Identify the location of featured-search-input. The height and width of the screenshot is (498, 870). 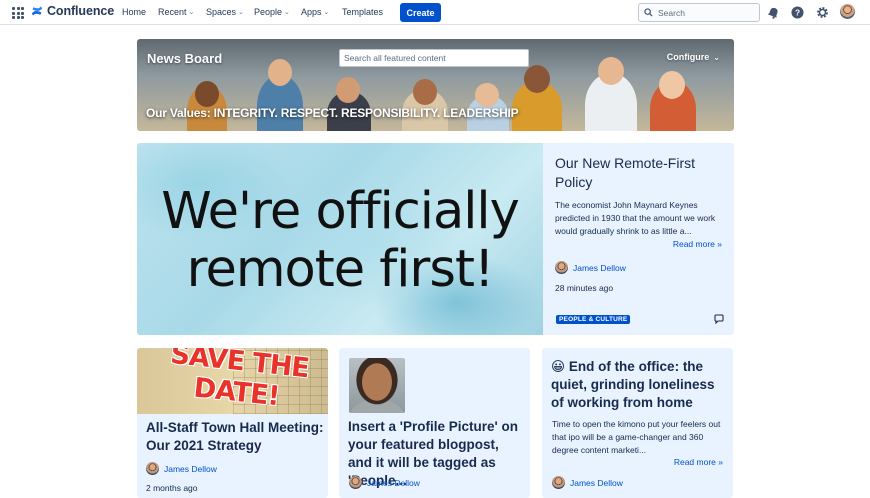
(434, 58).